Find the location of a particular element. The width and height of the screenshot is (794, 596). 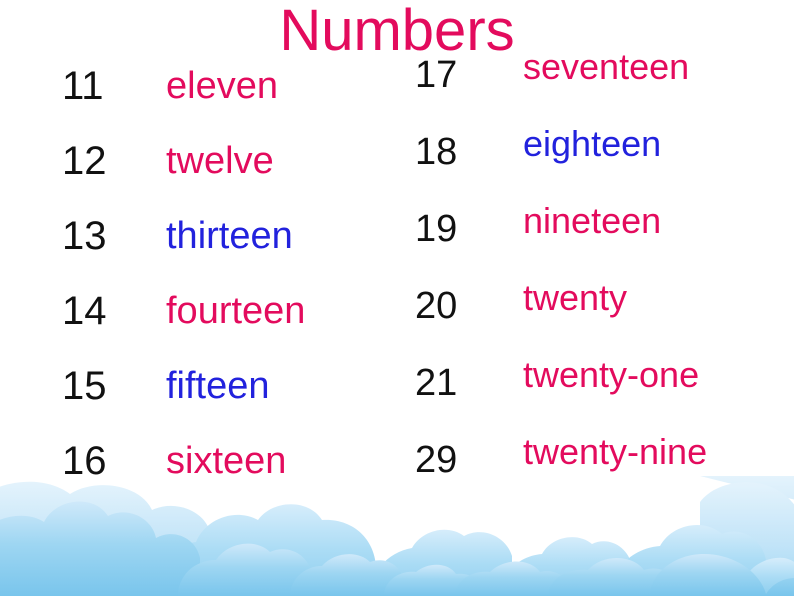

number-row: 12 twelve is located at coordinates (237, 178).